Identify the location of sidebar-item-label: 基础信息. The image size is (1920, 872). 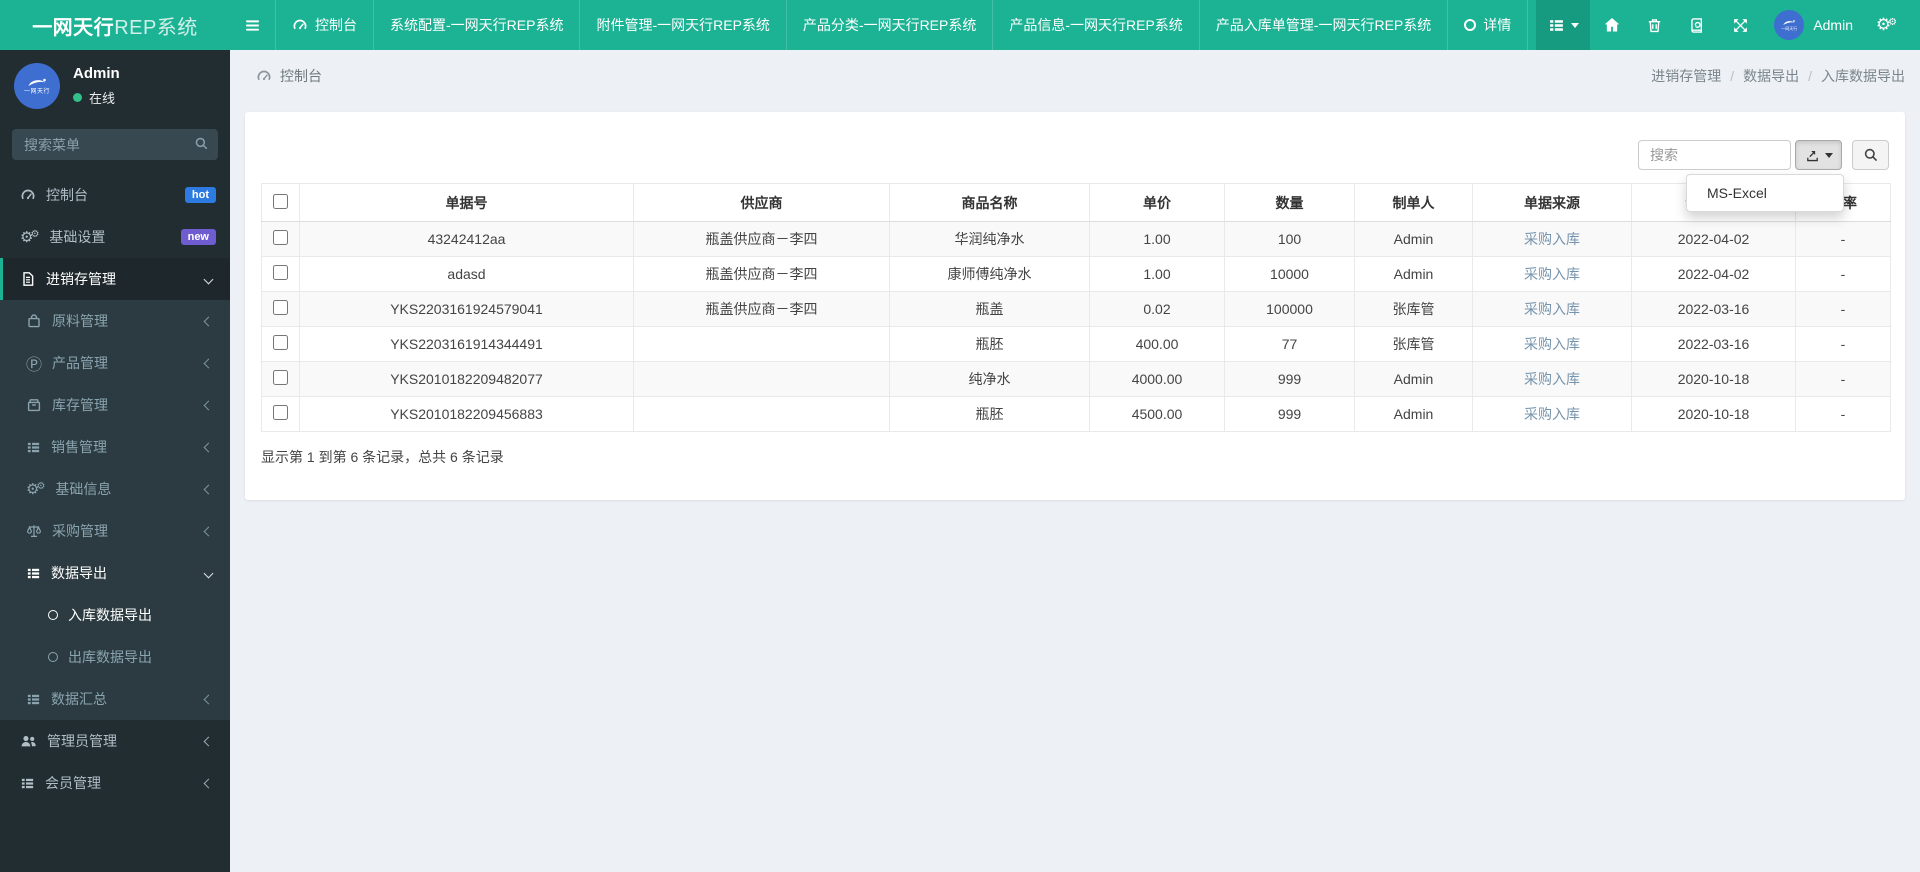
(83, 489).